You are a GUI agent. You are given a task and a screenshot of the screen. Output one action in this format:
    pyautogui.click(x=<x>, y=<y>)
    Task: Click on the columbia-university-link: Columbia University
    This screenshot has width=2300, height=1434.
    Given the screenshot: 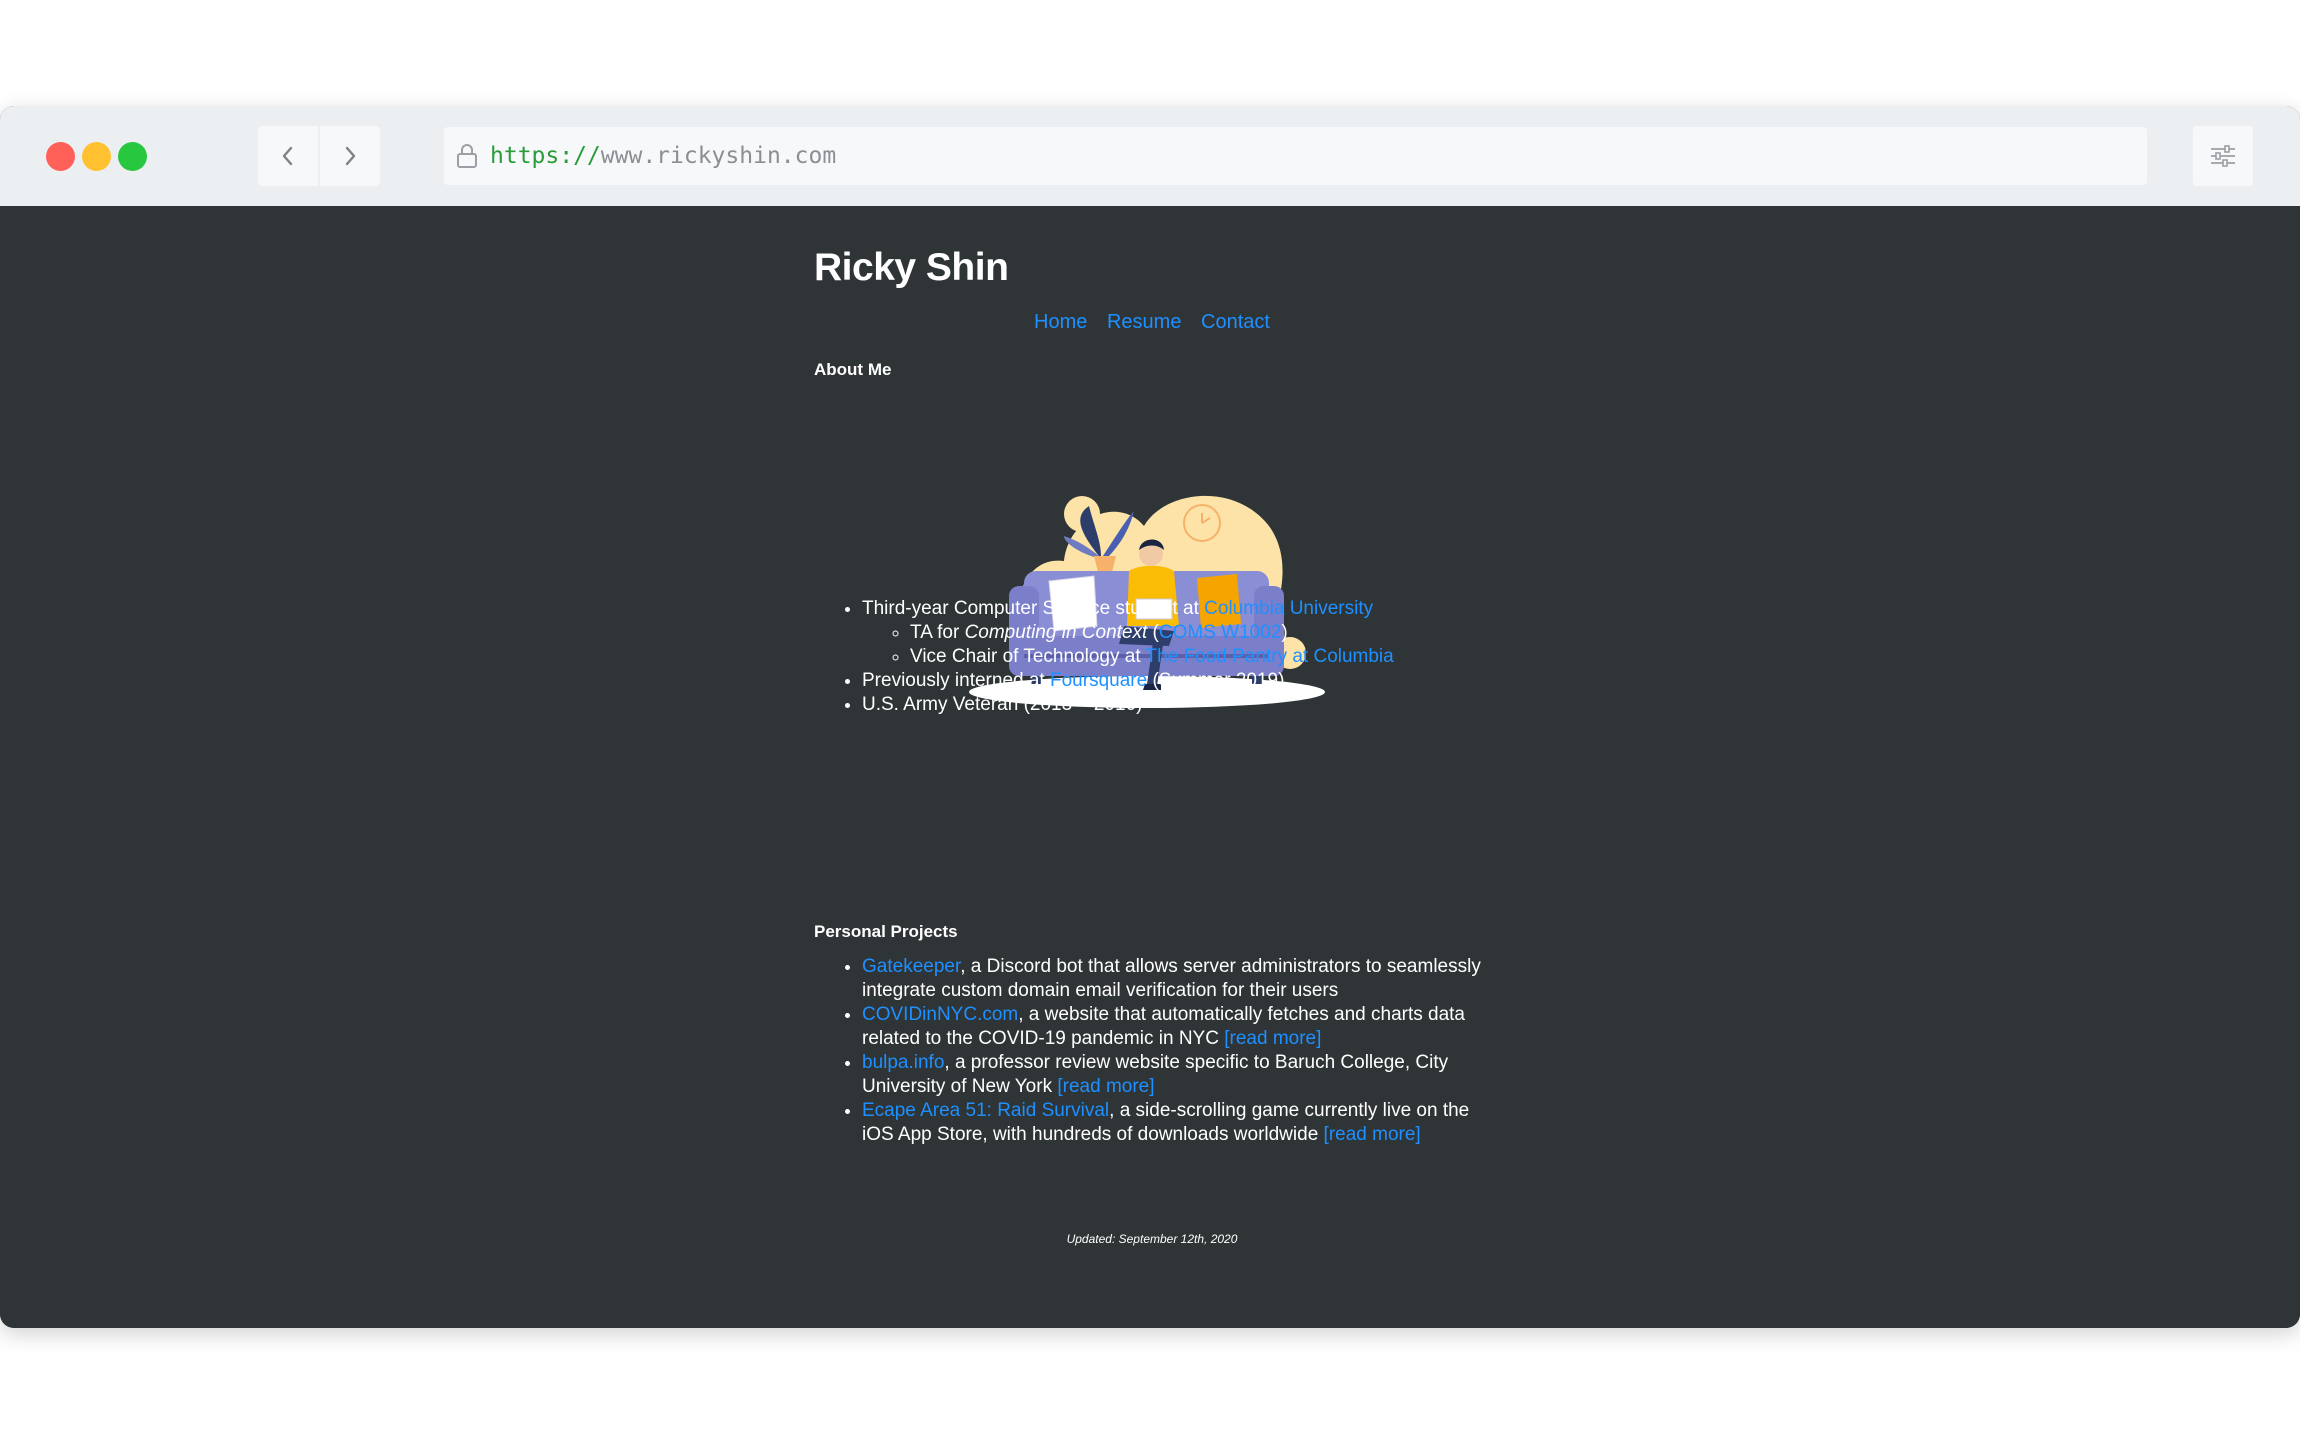 What is the action you would take?
    pyautogui.click(x=1288, y=608)
    